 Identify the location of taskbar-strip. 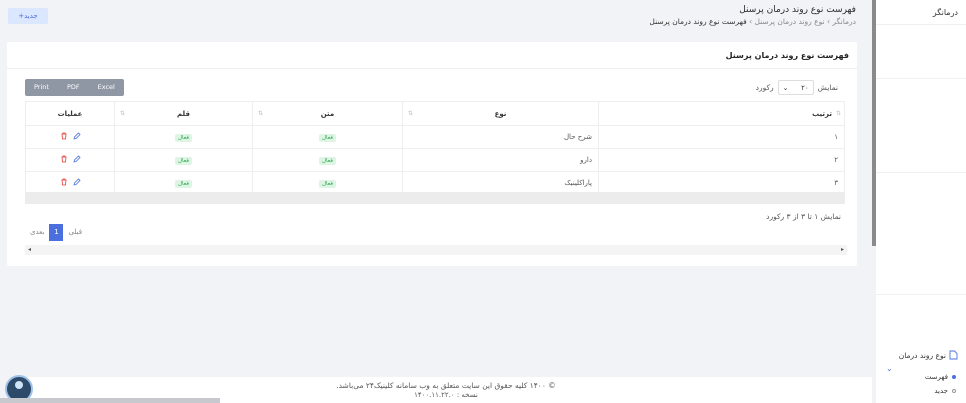
(110, 400).